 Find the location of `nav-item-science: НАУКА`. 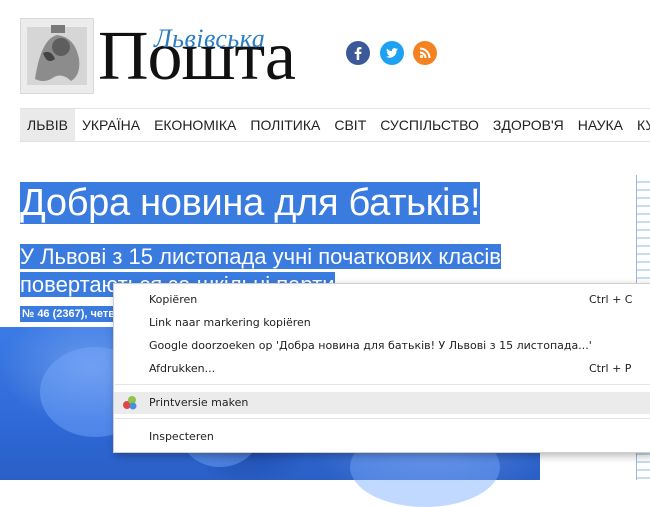

nav-item-science: НАУКА is located at coordinates (600, 125).